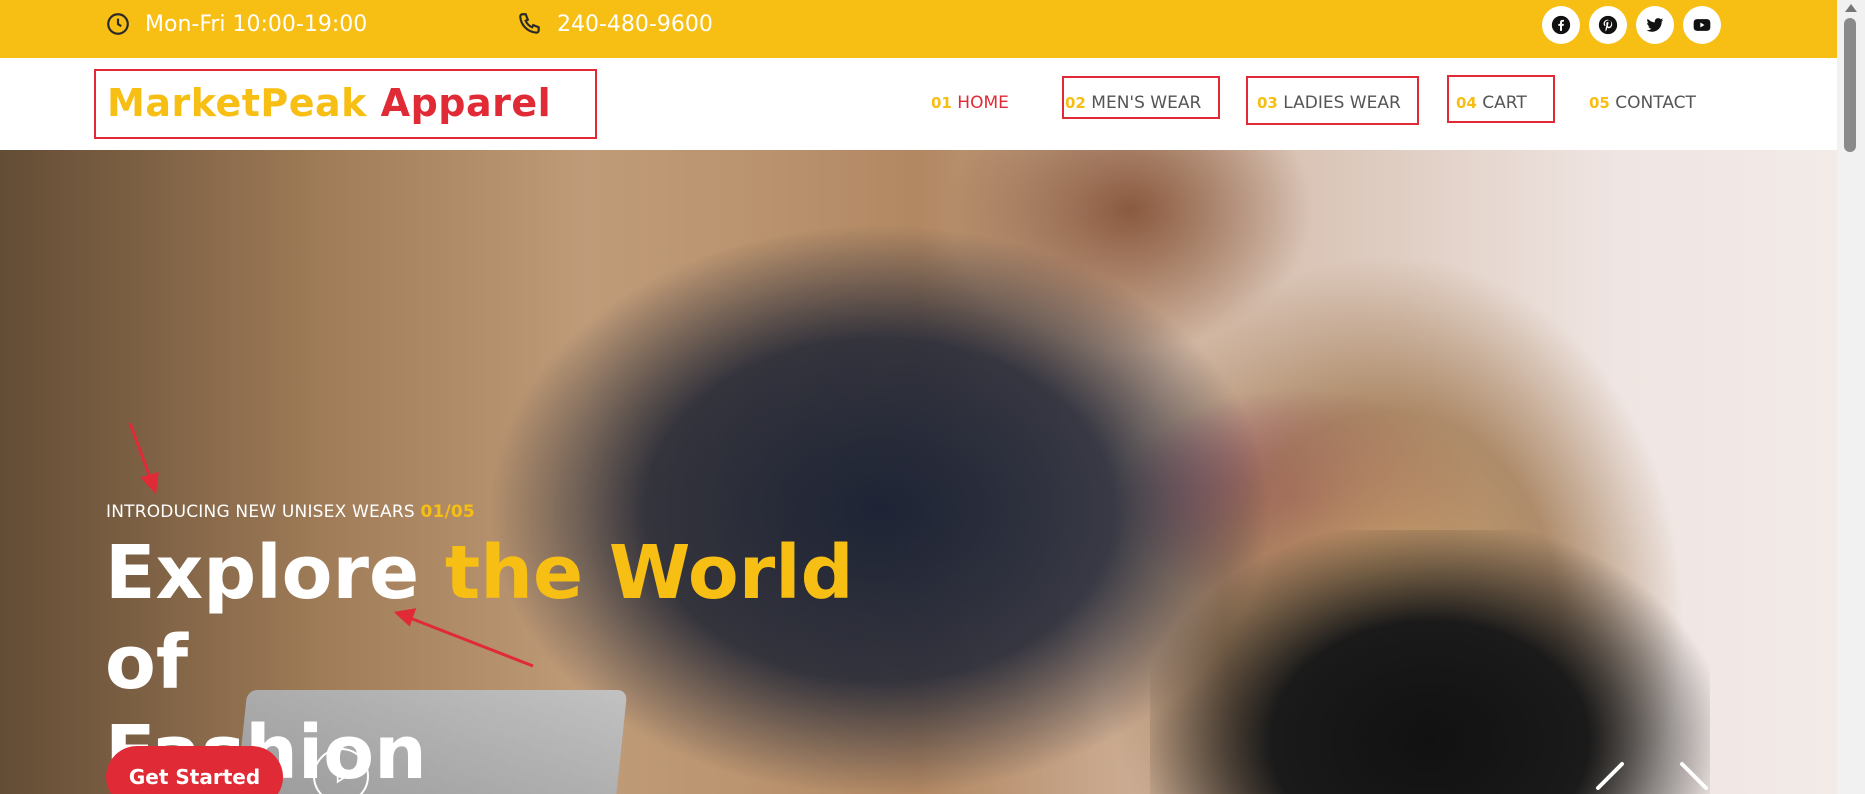 The height and width of the screenshot is (794, 1865). Describe the element at coordinates (147, 663) in the screenshot. I see `headline-end: of` at that location.